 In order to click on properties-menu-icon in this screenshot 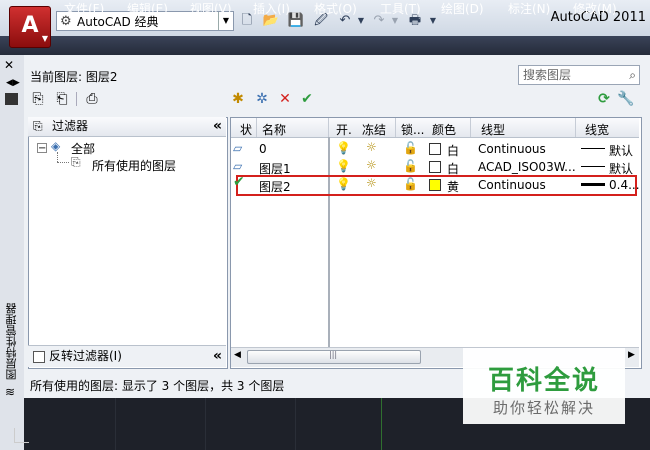, I will do `click(11, 99)`.